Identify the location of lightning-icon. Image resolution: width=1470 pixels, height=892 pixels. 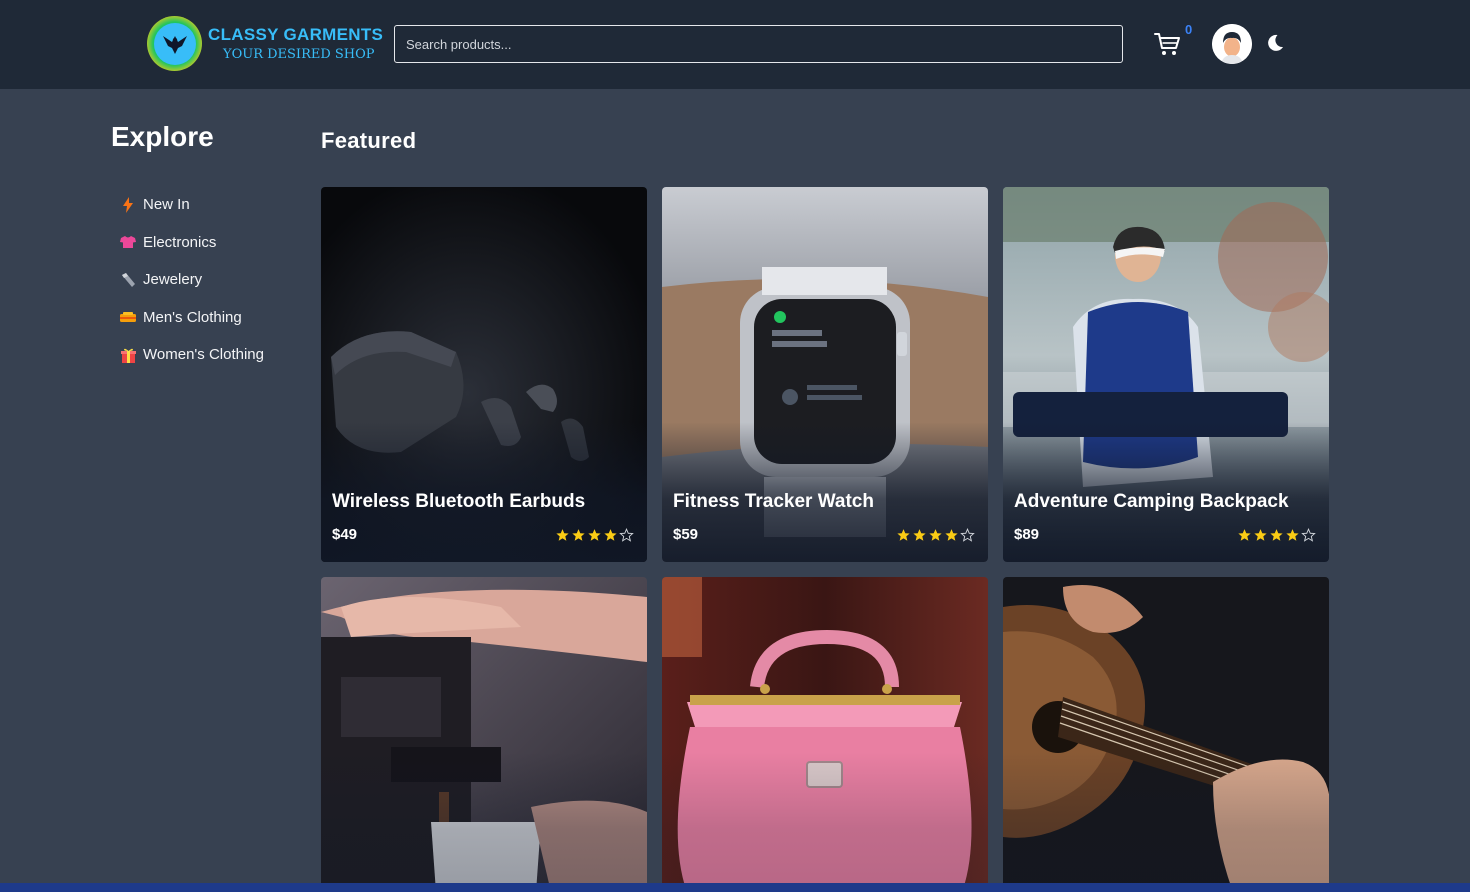
(128, 204).